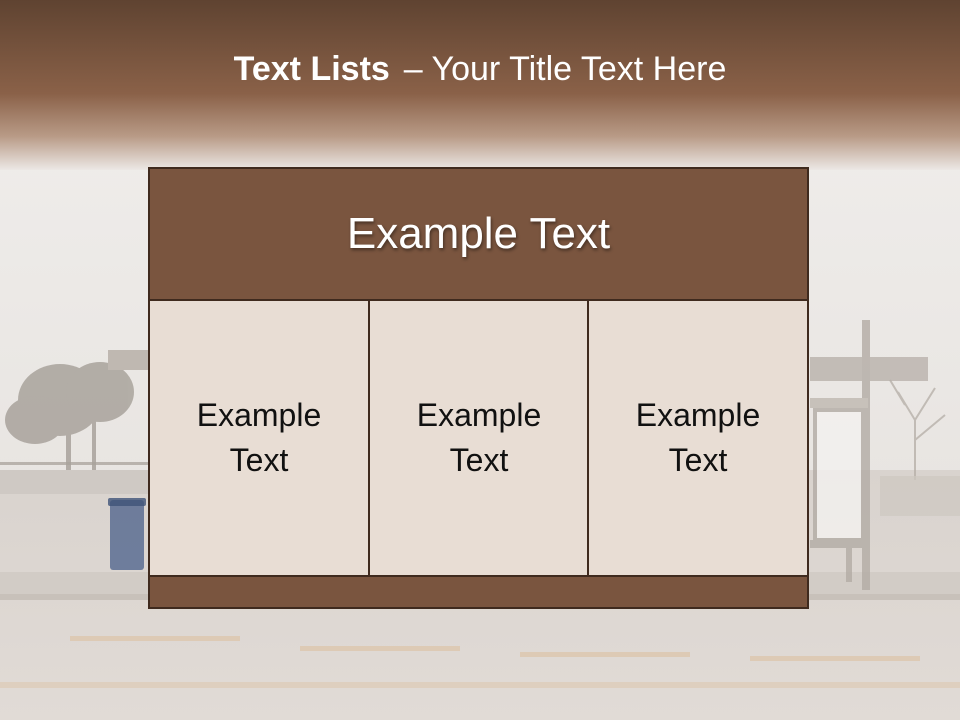 This screenshot has height=720, width=960. I want to click on diagram-cell-2-text: Example Text, so click(479, 438).